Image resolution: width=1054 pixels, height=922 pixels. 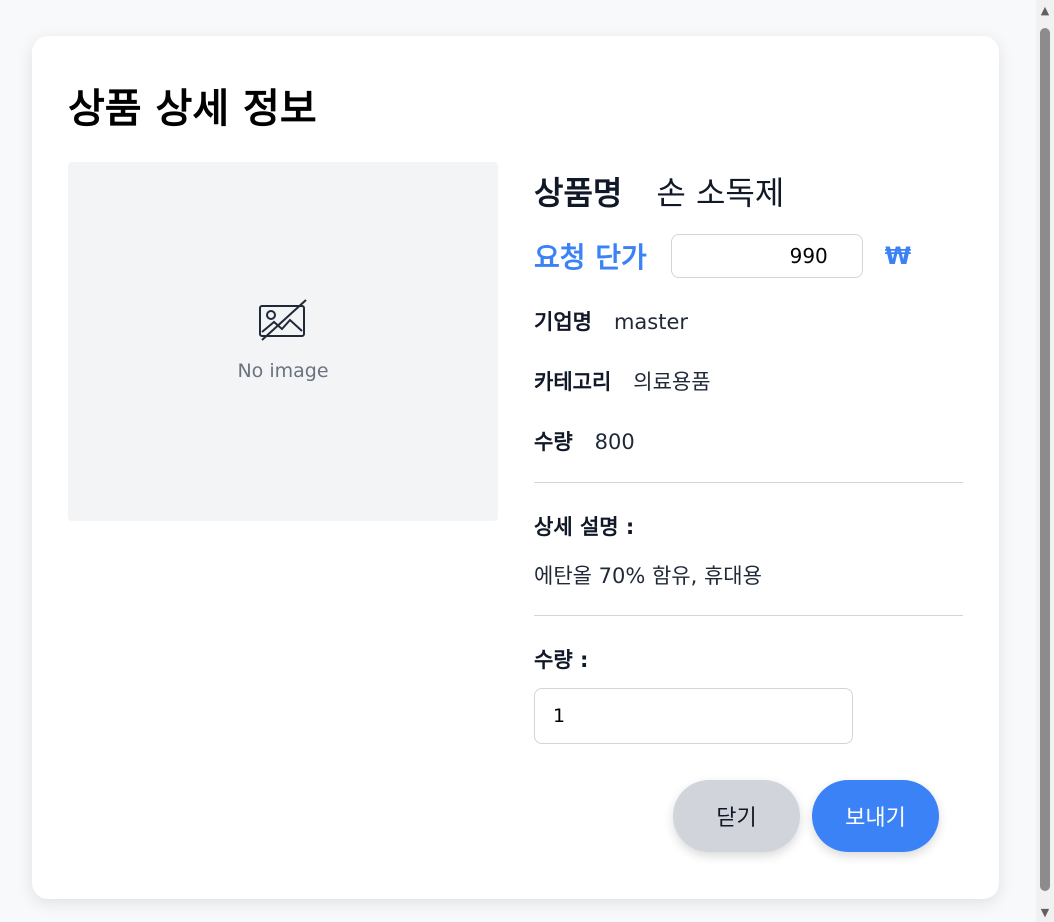 I want to click on close-button: 닫기, so click(x=736, y=816).